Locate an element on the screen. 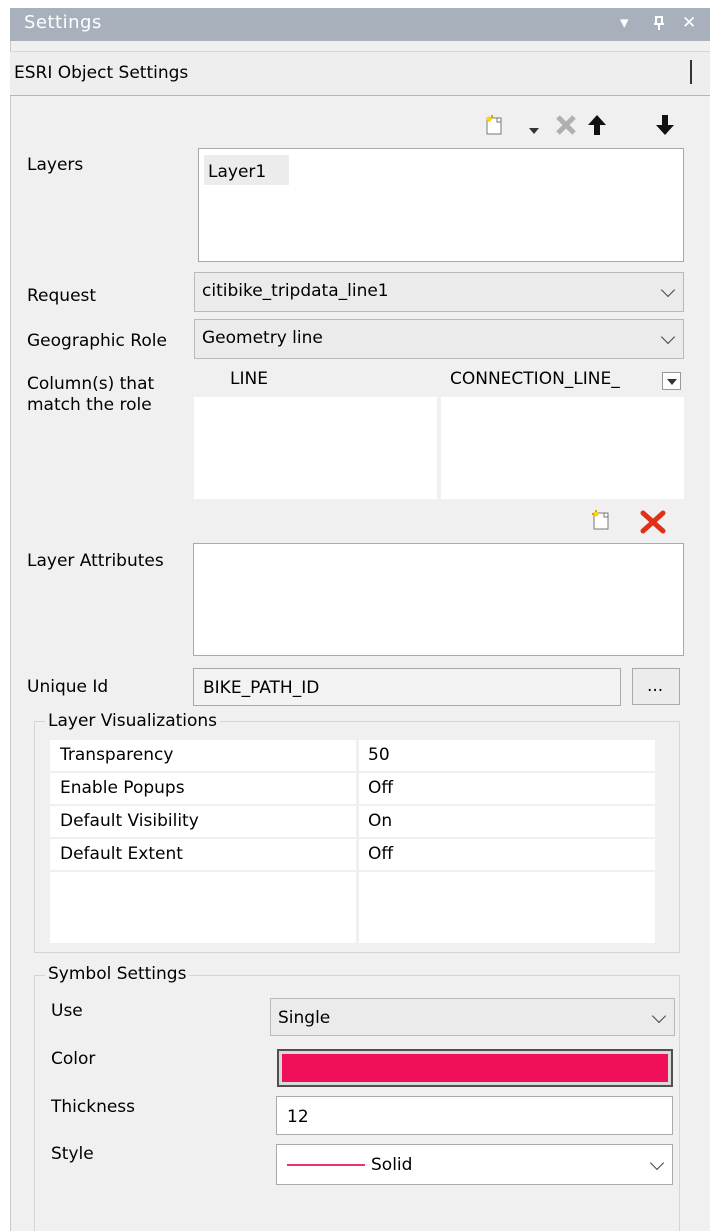 The image size is (710, 1231). vis-row-name: Default Visibility is located at coordinates (129, 821).